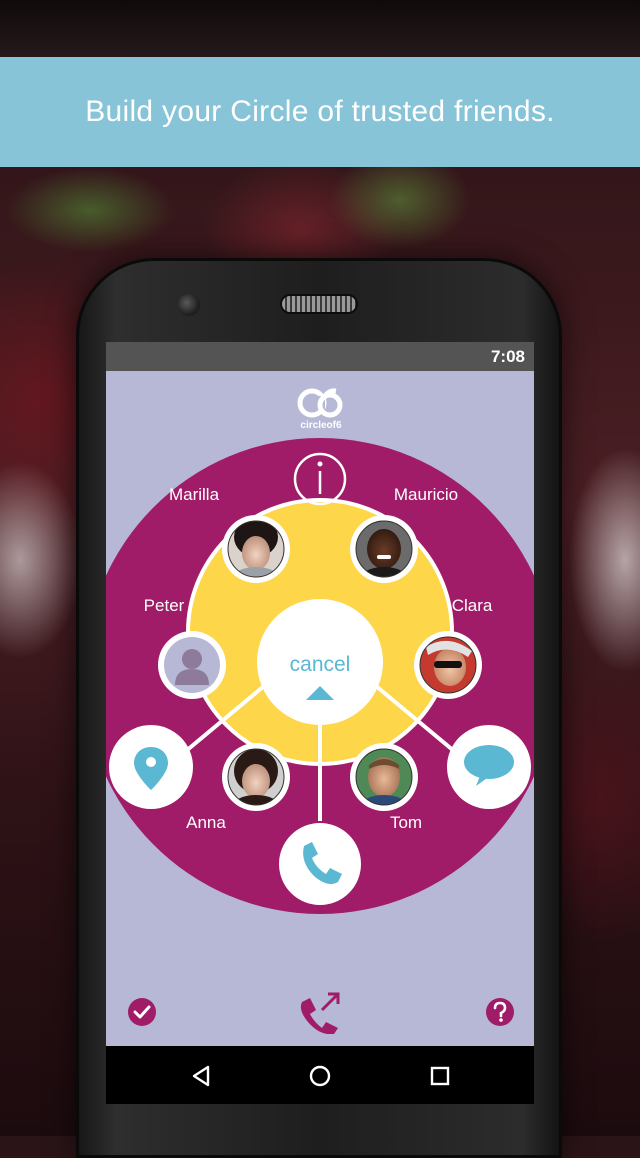 The image size is (640, 1158). Describe the element at coordinates (406, 822) in the screenshot. I see `contact-name-tom: Tom` at that location.